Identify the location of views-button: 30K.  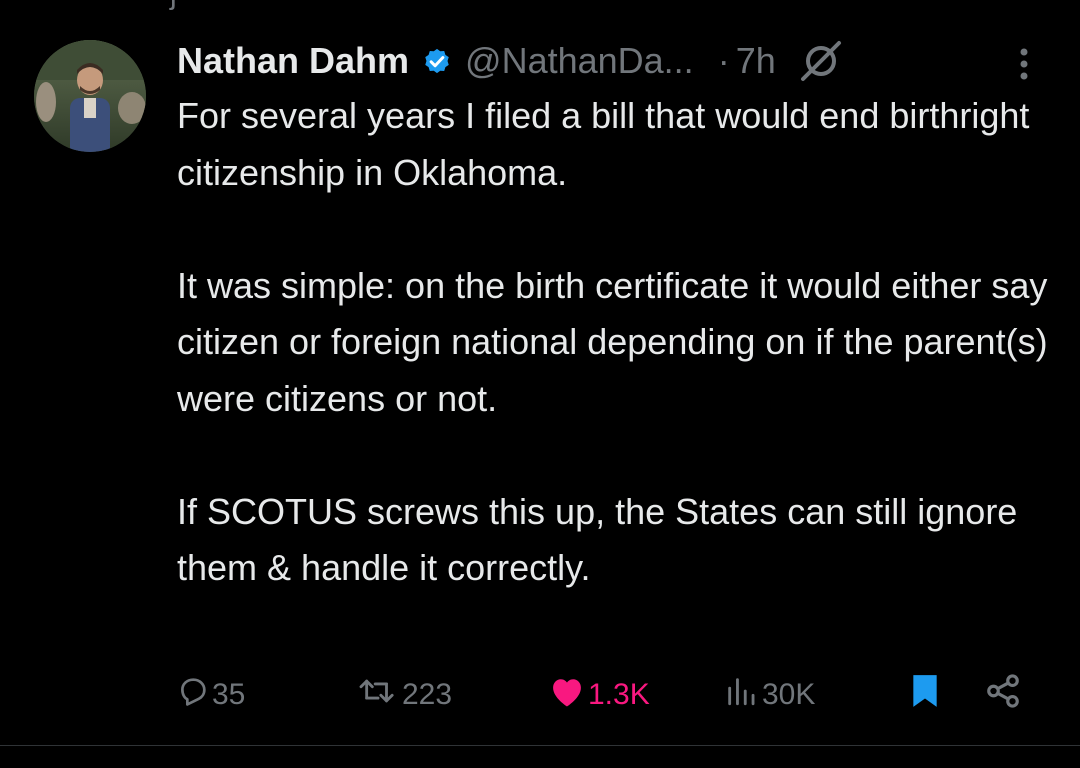
(768, 695).